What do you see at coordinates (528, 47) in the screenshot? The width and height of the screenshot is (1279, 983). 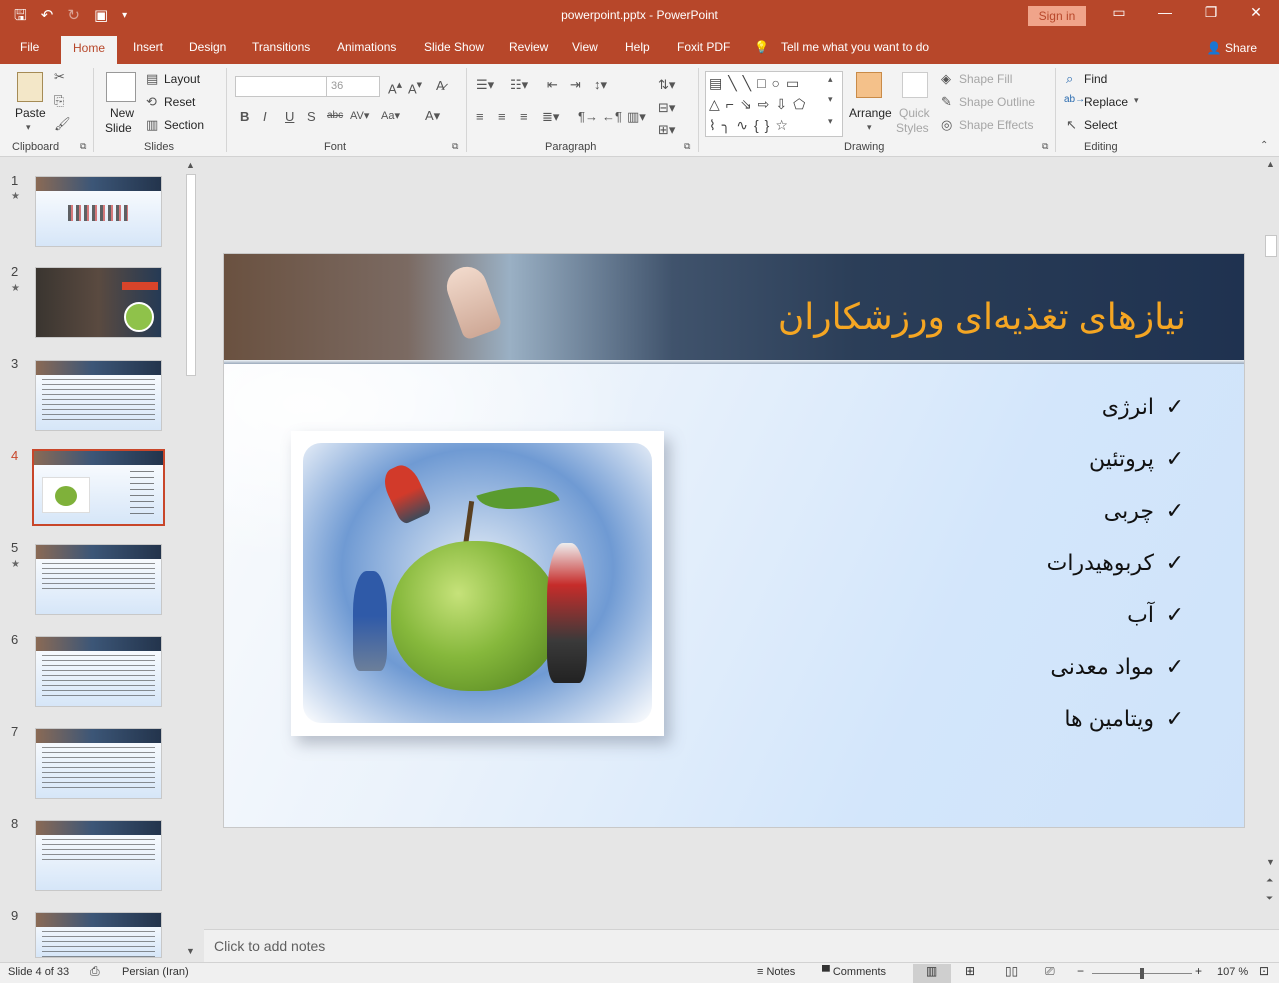 I see `tab-review: Review` at bounding box center [528, 47].